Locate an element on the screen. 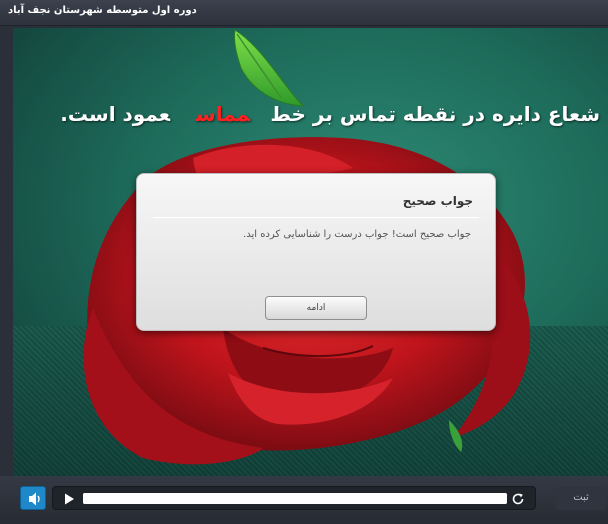  dialog-title: جواب صحیح is located at coordinates (437, 201).